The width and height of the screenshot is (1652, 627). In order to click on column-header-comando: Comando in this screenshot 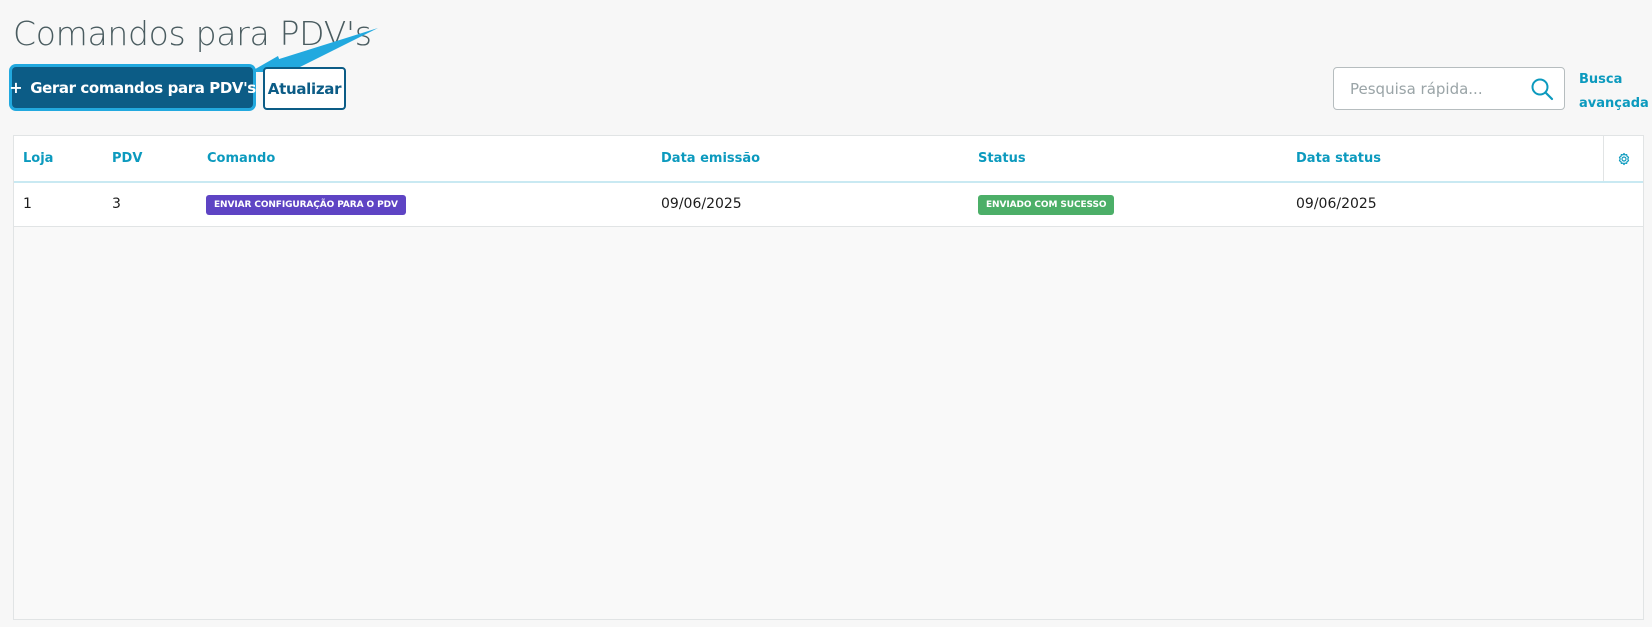, I will do `click(241, 158)`.